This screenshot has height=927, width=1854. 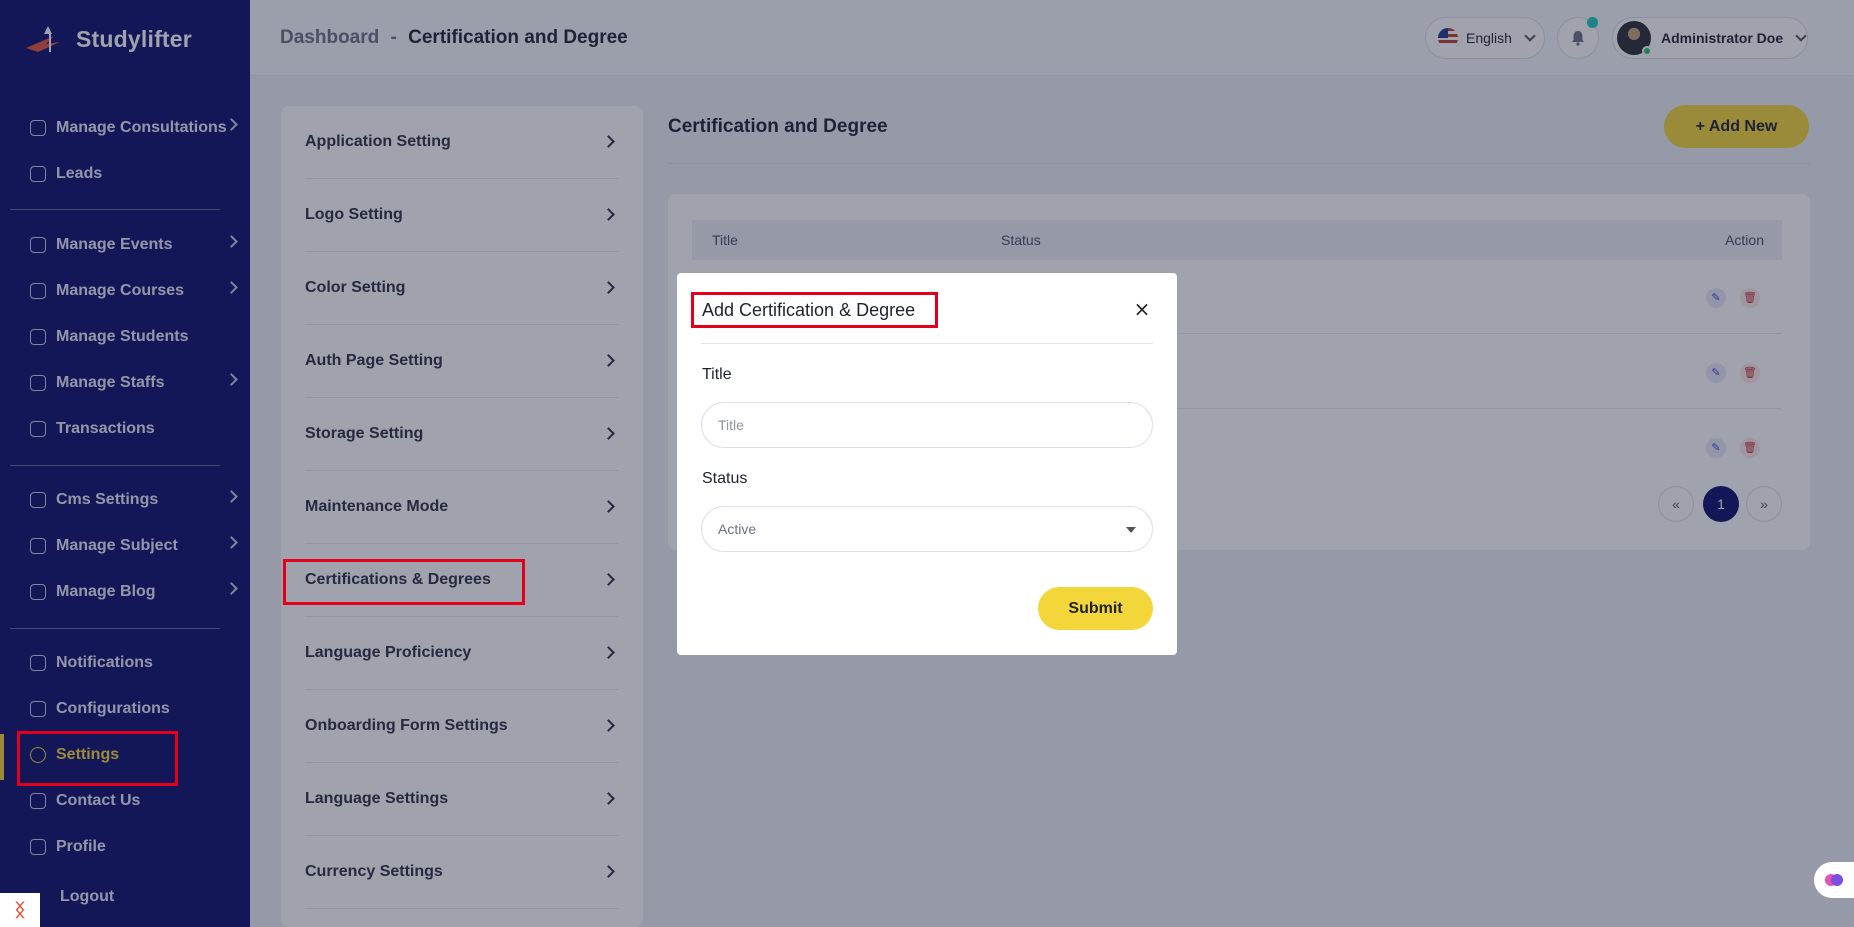 I want to click on caret-down-icon, so click(x=1131, y=530).